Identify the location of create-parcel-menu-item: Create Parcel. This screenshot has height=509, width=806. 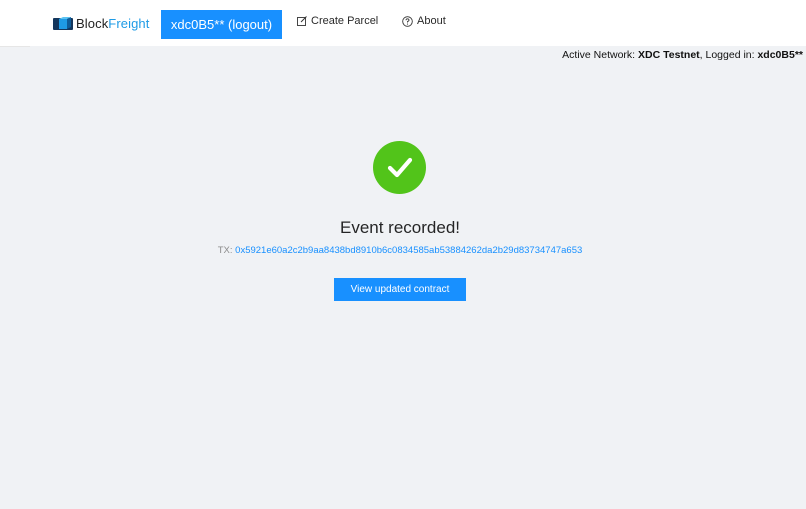
(337, 21).